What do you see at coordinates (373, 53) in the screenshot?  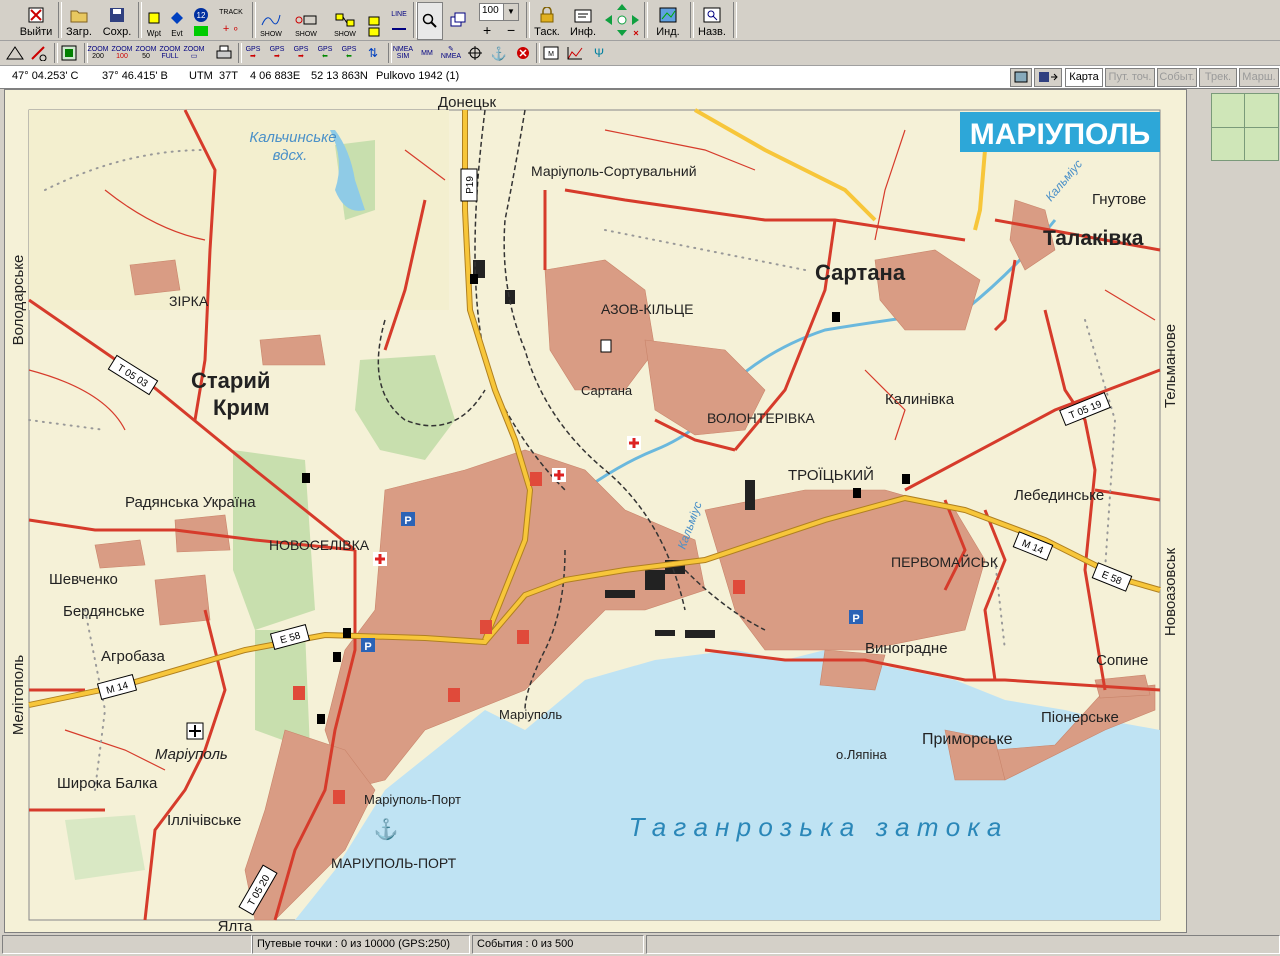 I see `gps-swap-button: ⇅` at bounding box center [373, 53].